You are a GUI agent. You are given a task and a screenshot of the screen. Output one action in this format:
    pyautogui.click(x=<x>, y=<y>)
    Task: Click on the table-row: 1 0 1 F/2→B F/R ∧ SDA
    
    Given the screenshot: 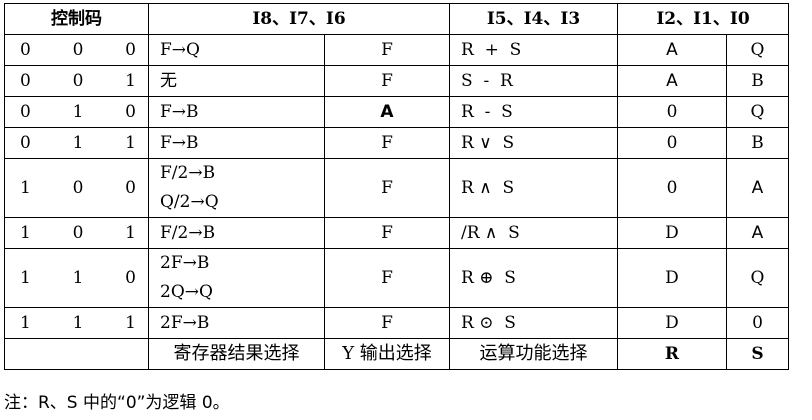 What is the action you would take?
    pyautogui.click(x=396, y=233)
    